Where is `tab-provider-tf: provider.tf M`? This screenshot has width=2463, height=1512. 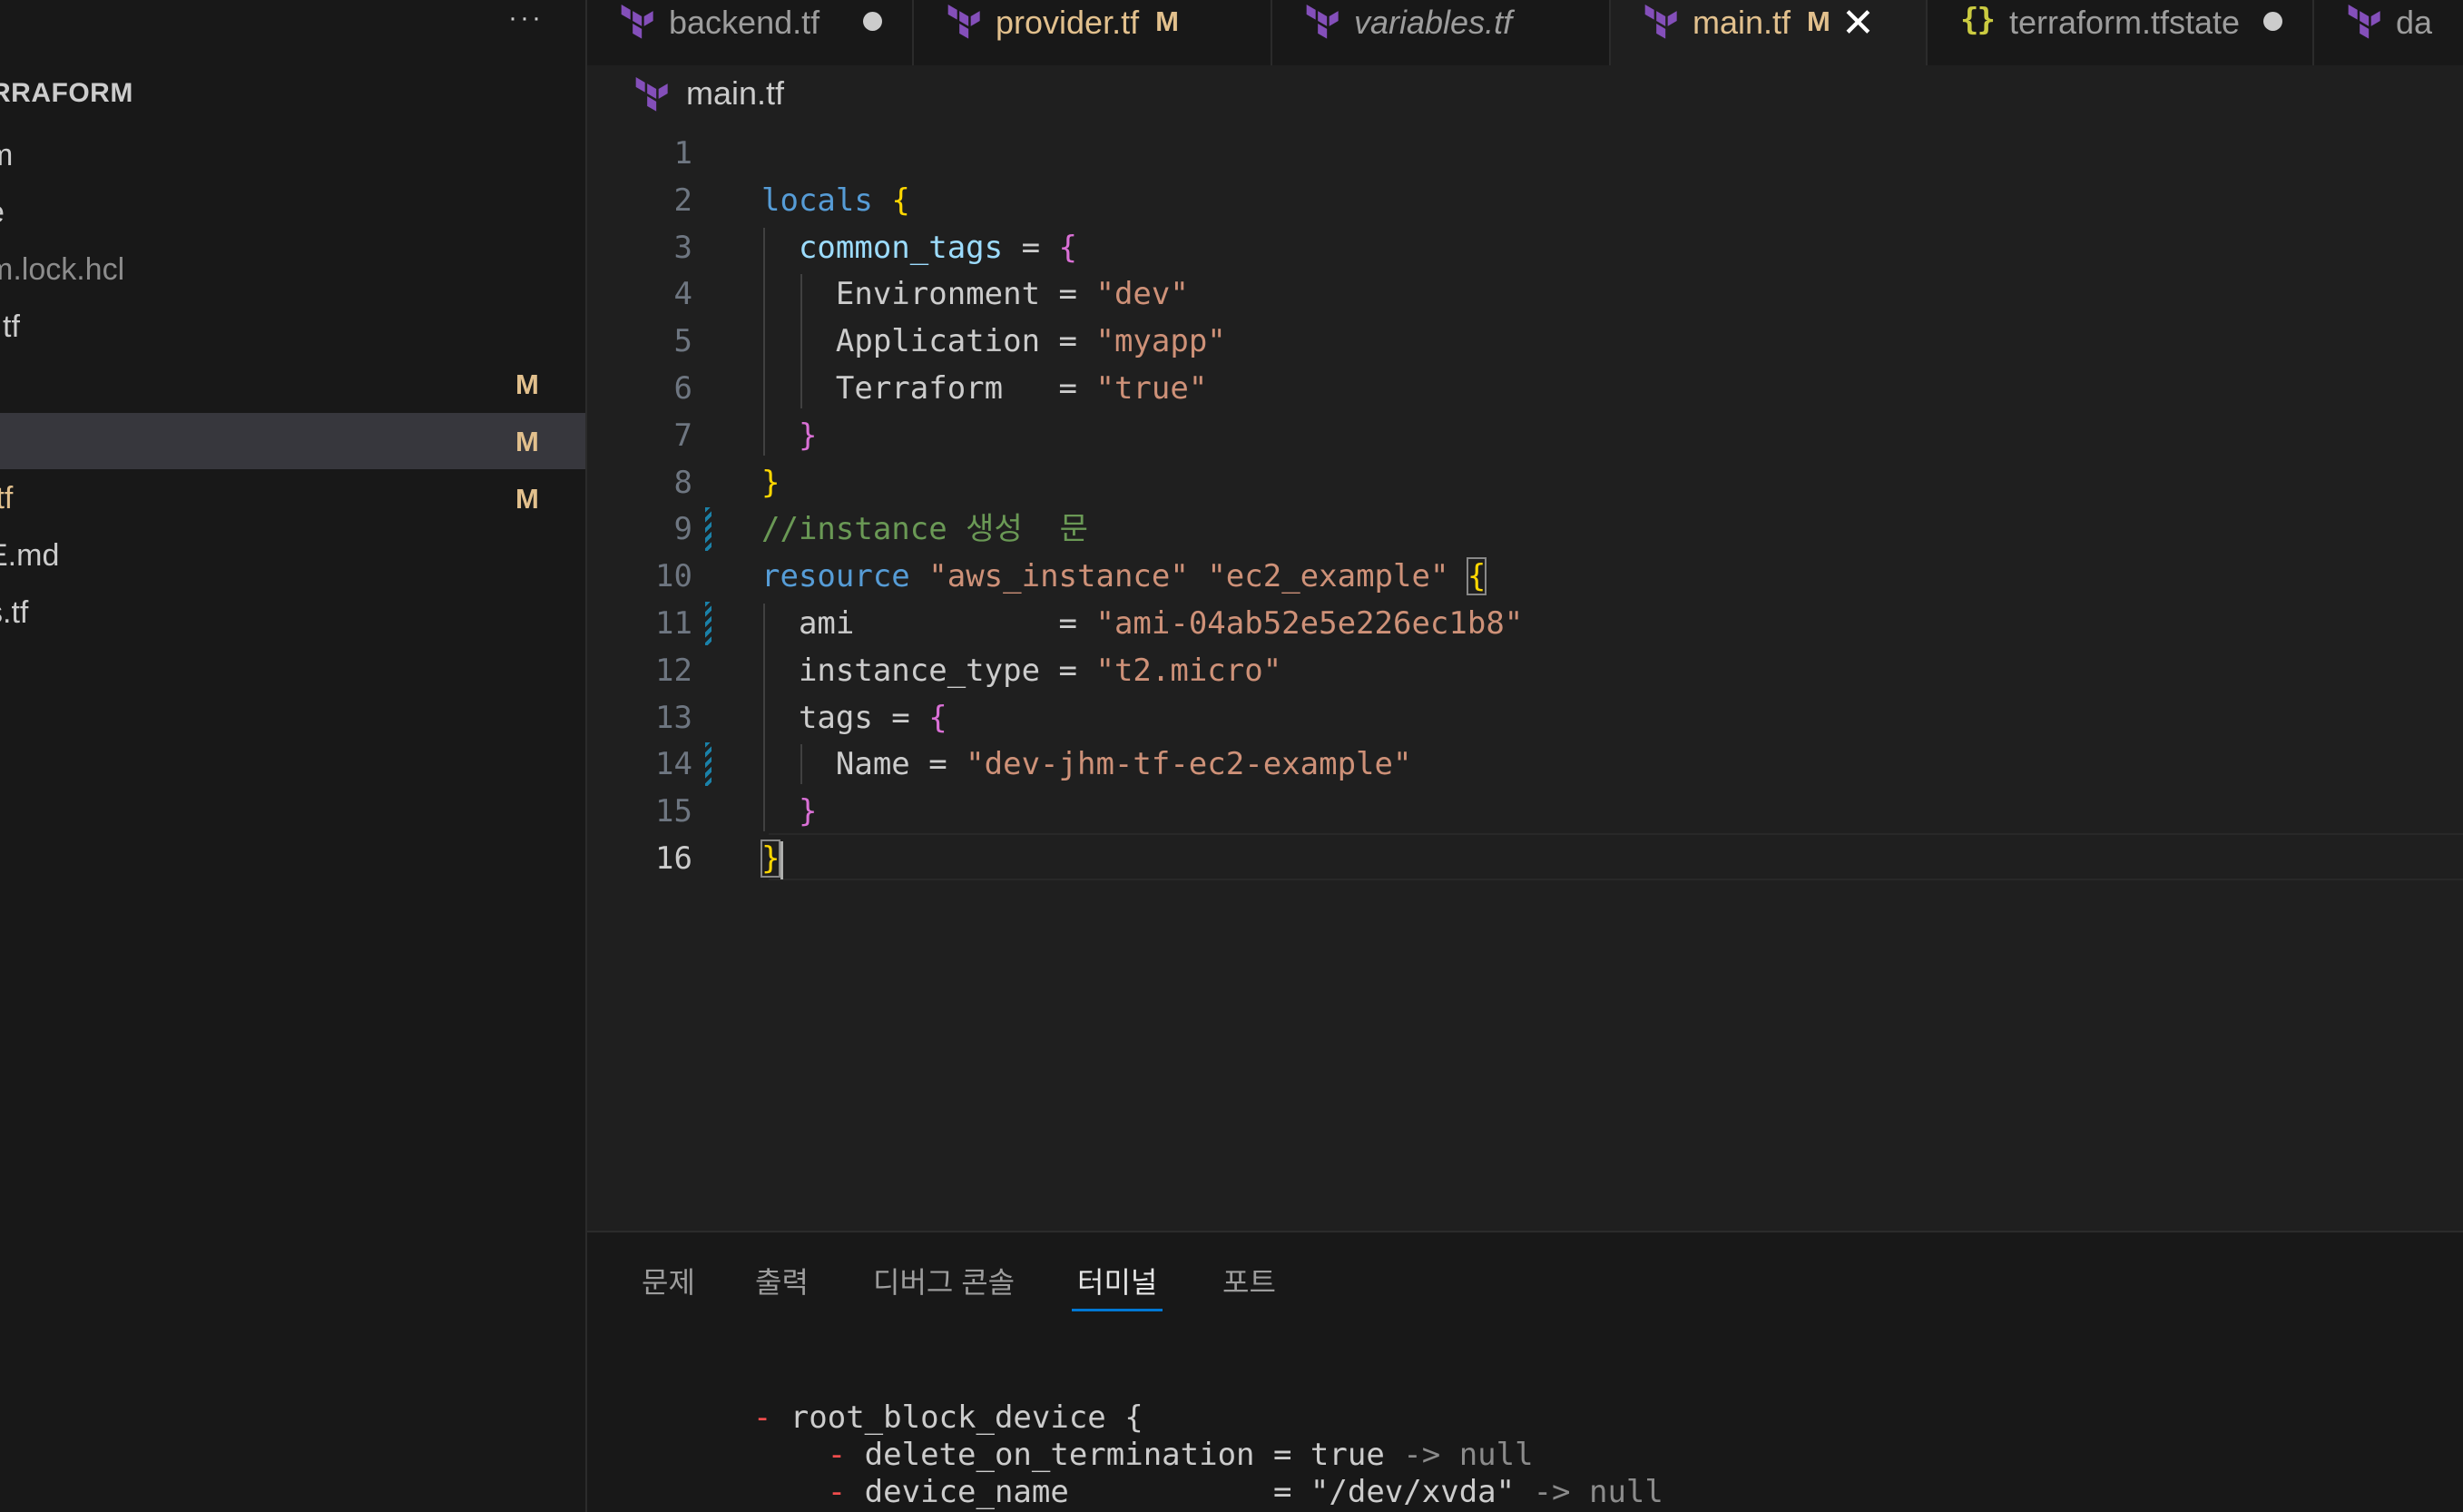 tab-provider-tf: provider.tf M is located at coordinates (1093, 32).